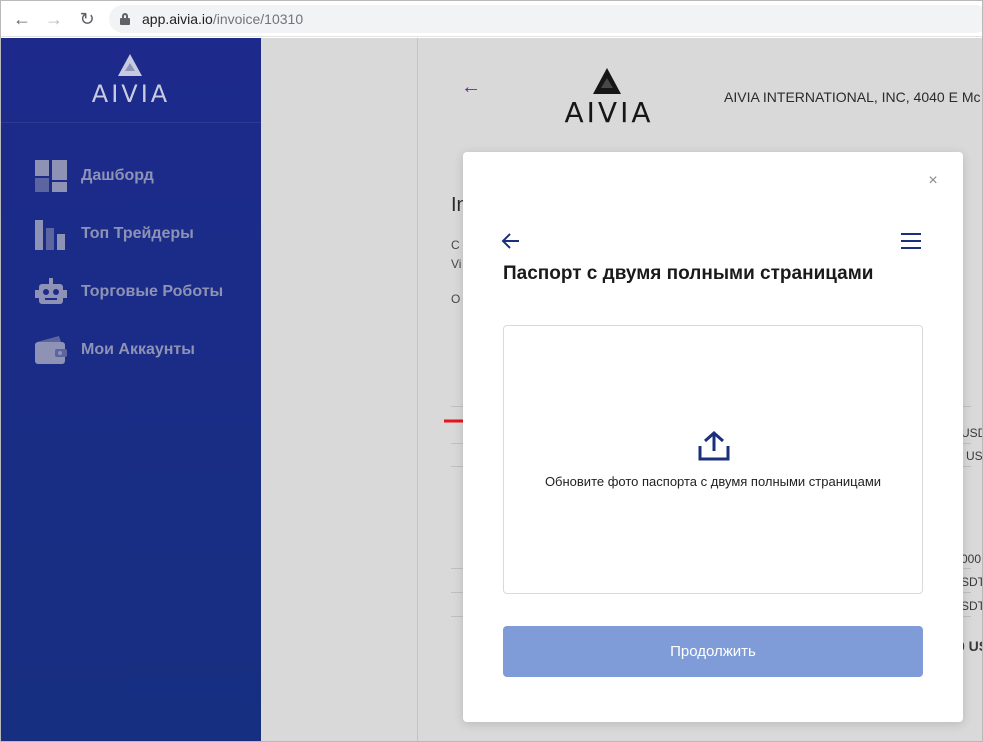  I want to click on back-arrow-icon, so click(511, 241).